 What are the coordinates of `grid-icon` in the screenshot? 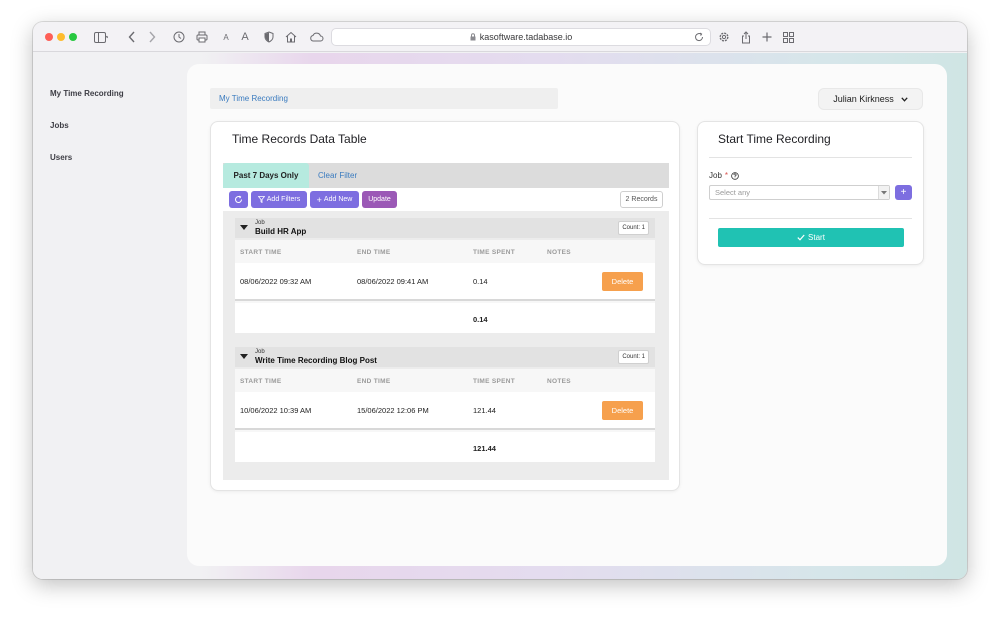 It's located at (788, 37).